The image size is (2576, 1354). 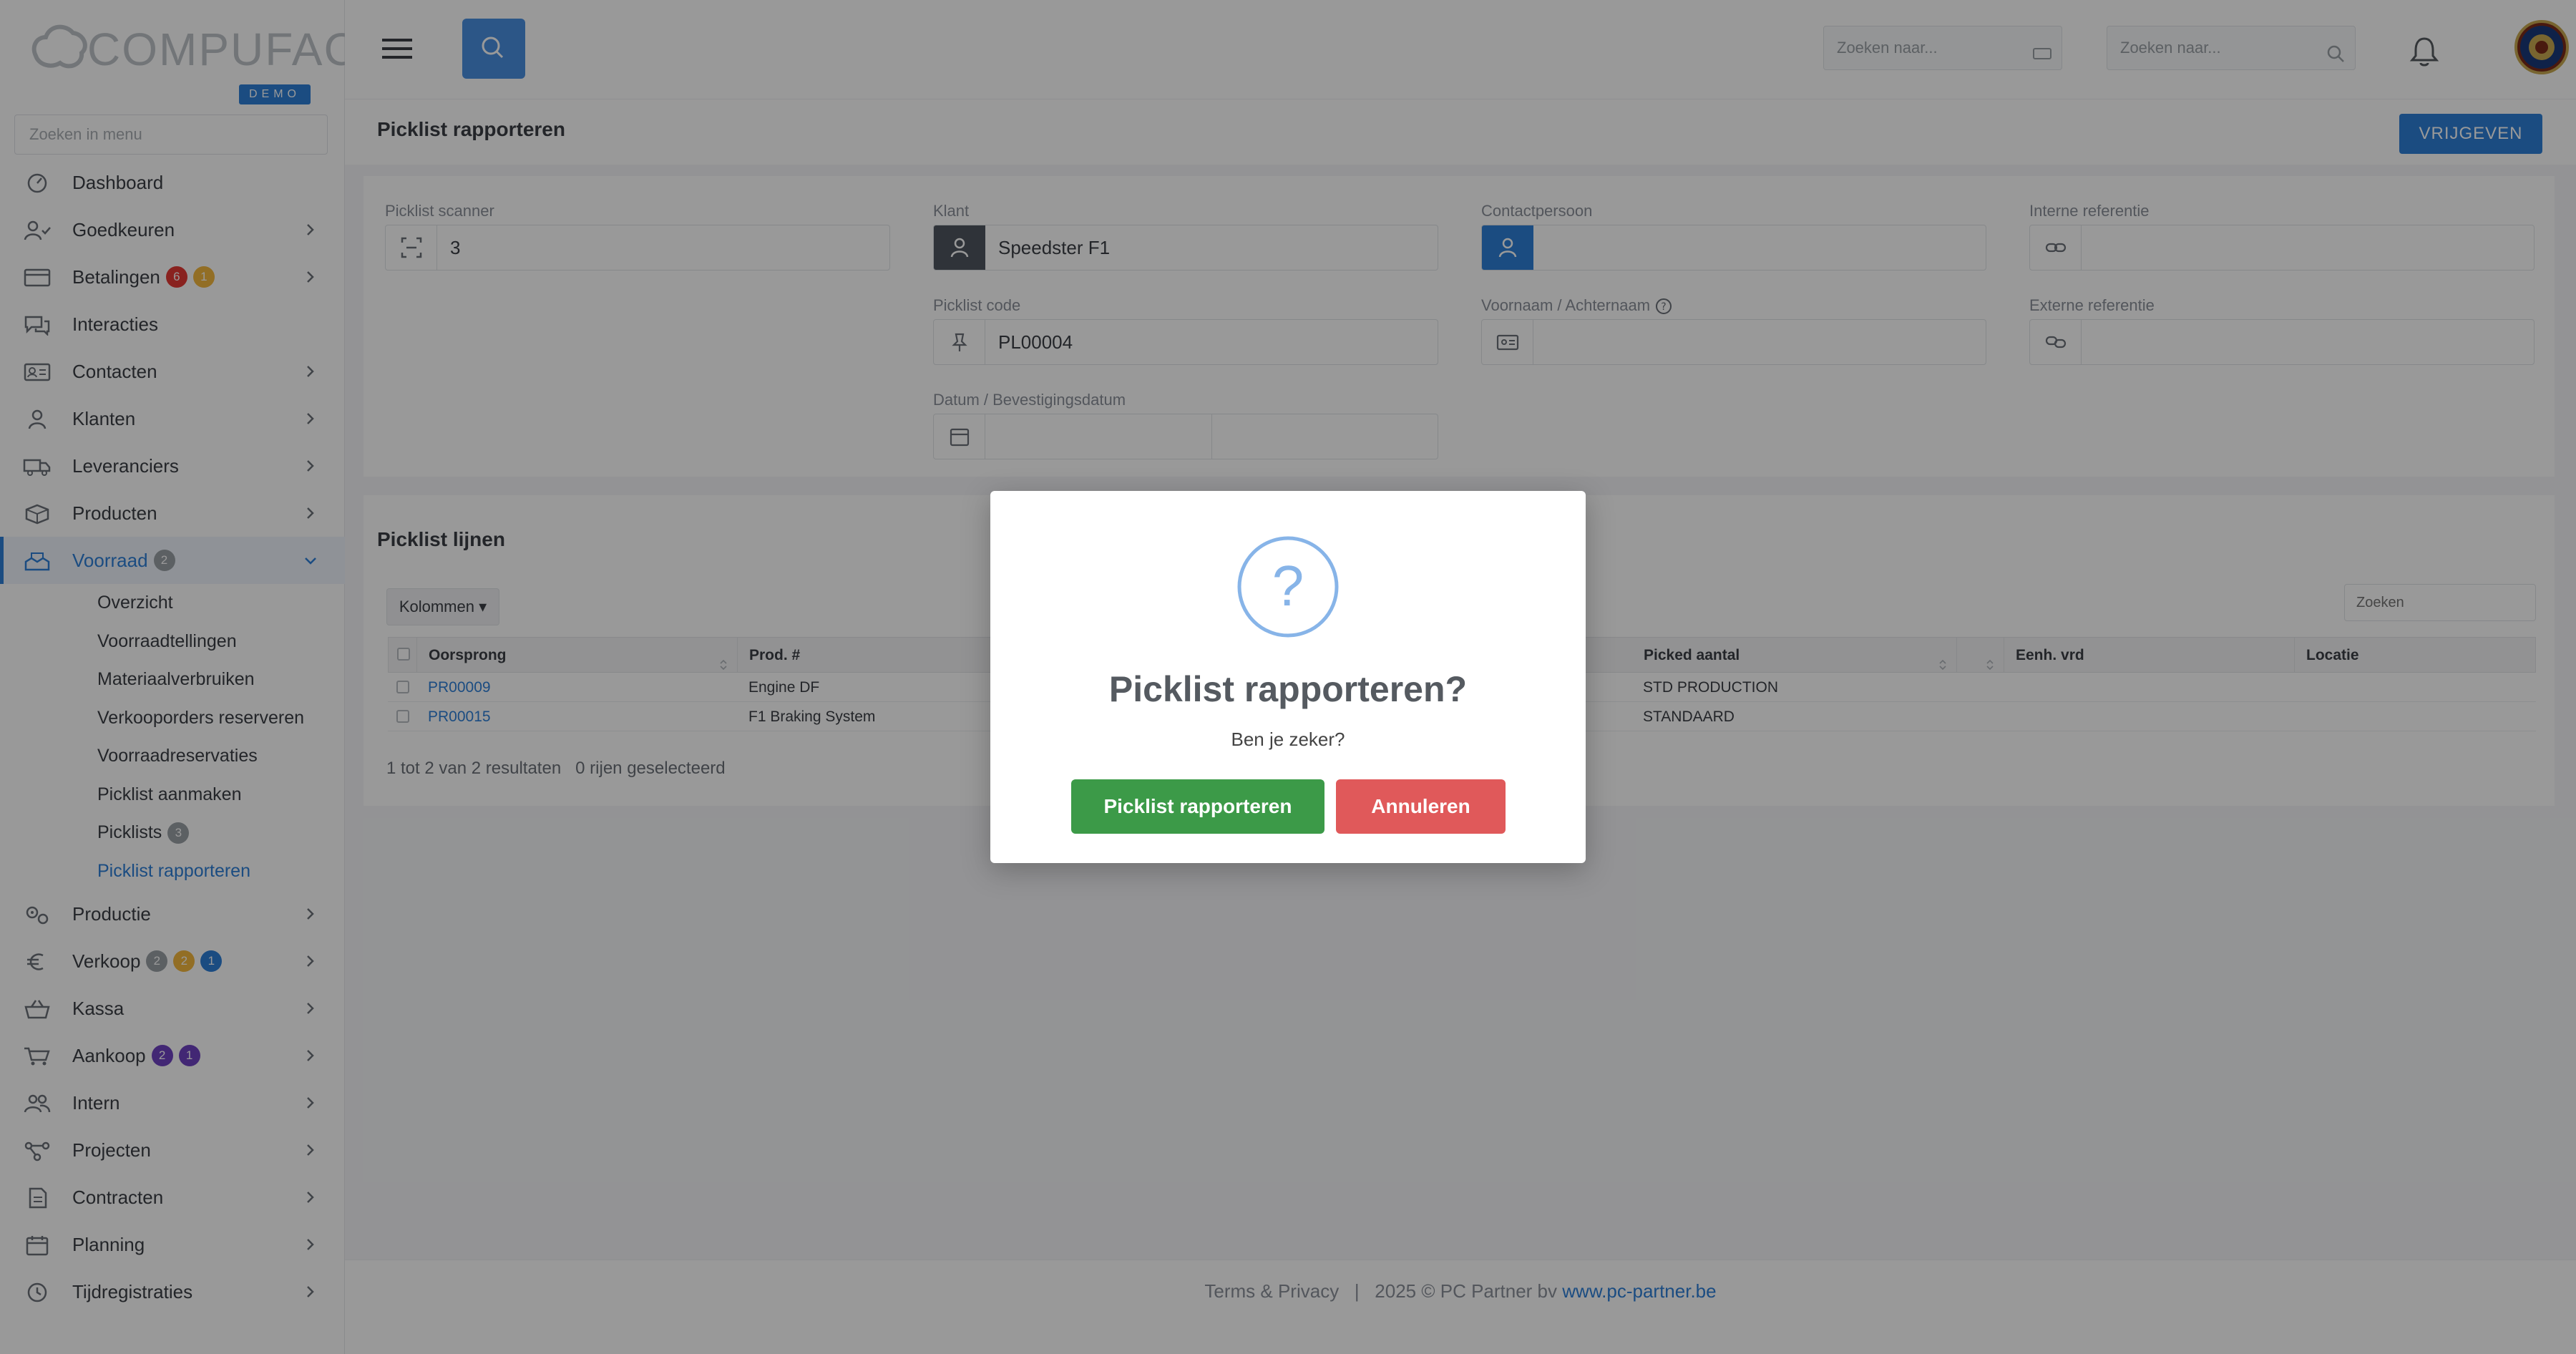 I want to click on cancel-button: Annuleren, so click(x=1421, y=806).